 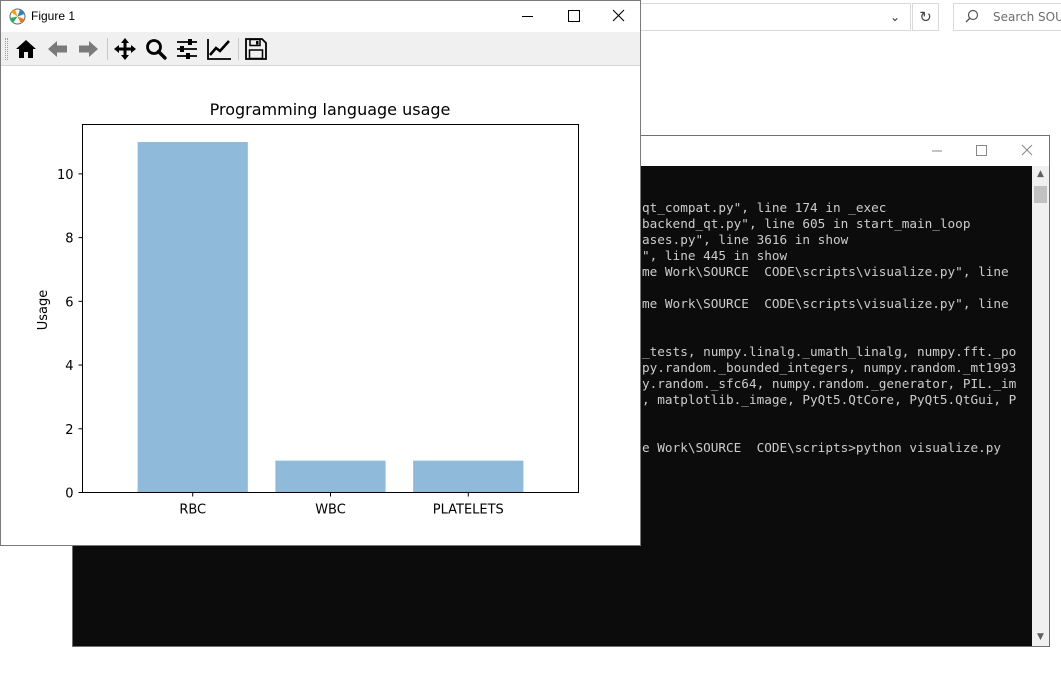 What do you see at coordinates (715, 255) in the screenshot?
I see `console-line: ", line 445 in show` at bounding box center [715, 255].